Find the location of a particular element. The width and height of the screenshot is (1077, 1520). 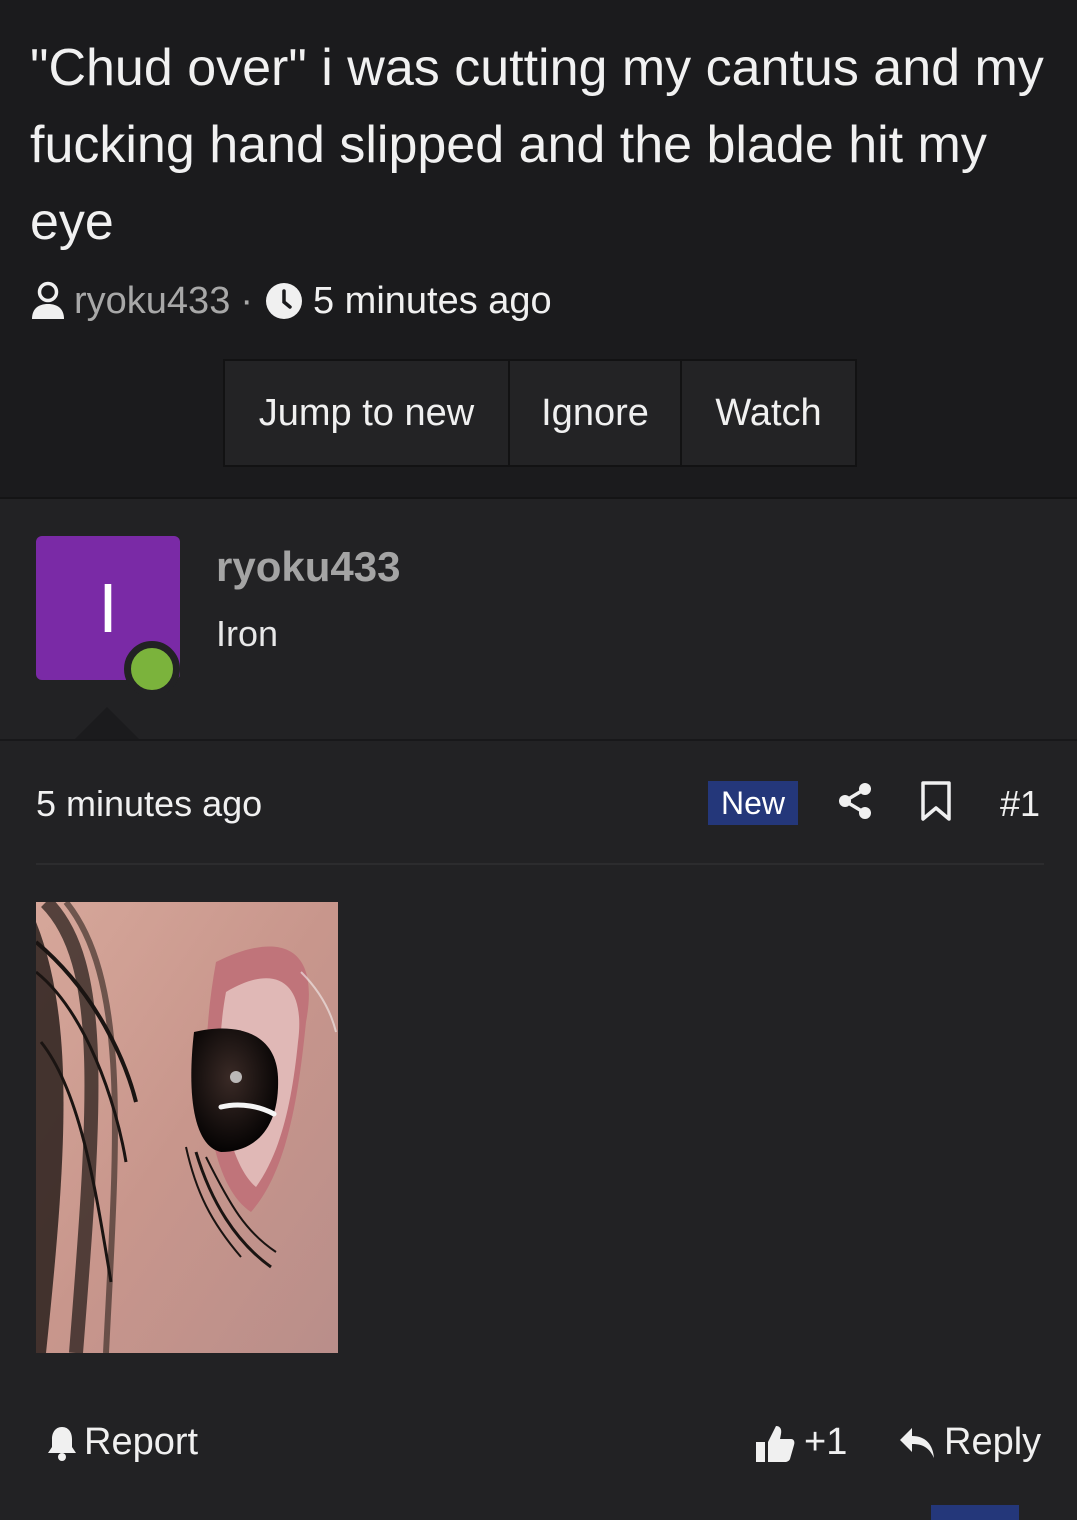

online-indicator is located at coordinates (152, 669).